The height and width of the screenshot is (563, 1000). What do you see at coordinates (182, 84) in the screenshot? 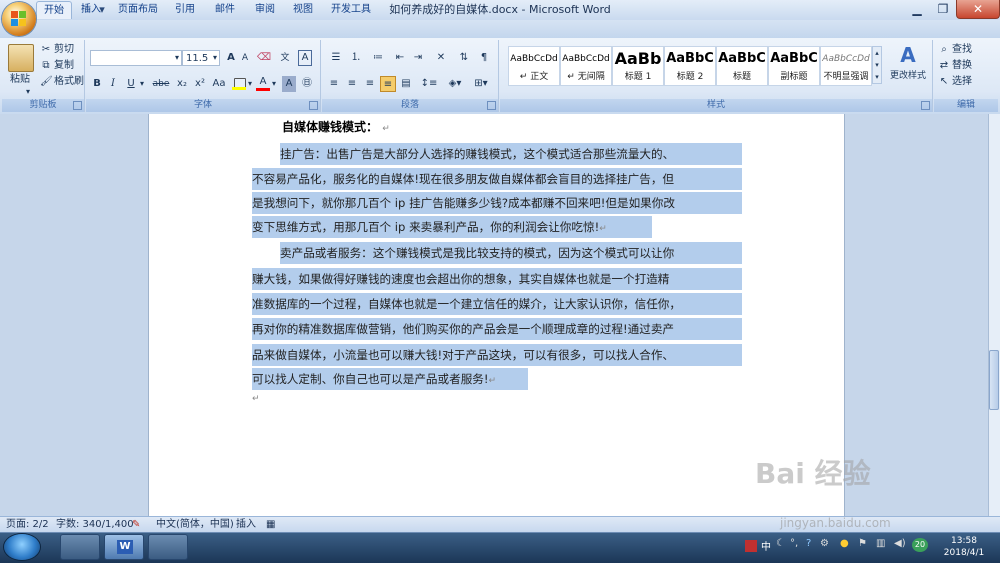
I see `subscript-icon: x₂` at bounding box center [182, 84].